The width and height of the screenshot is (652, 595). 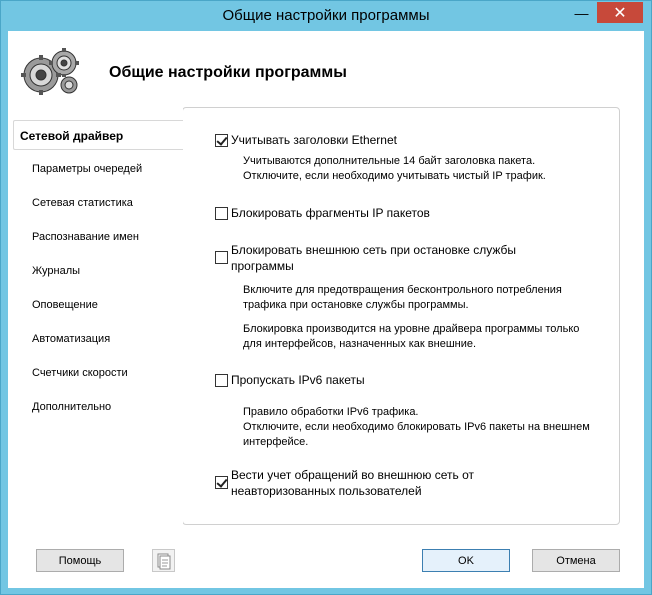 What do you see at coordinates (576, 560) in the screenshot?
I see `cancel-button: Отмена` at bounding box center [576, 560].